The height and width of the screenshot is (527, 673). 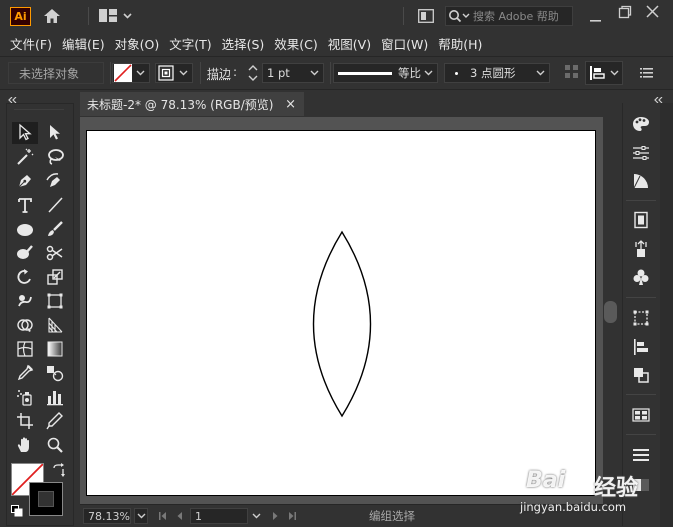 I want to click on stroke-weight-field: 1 pt, so click(x=293, y=73).